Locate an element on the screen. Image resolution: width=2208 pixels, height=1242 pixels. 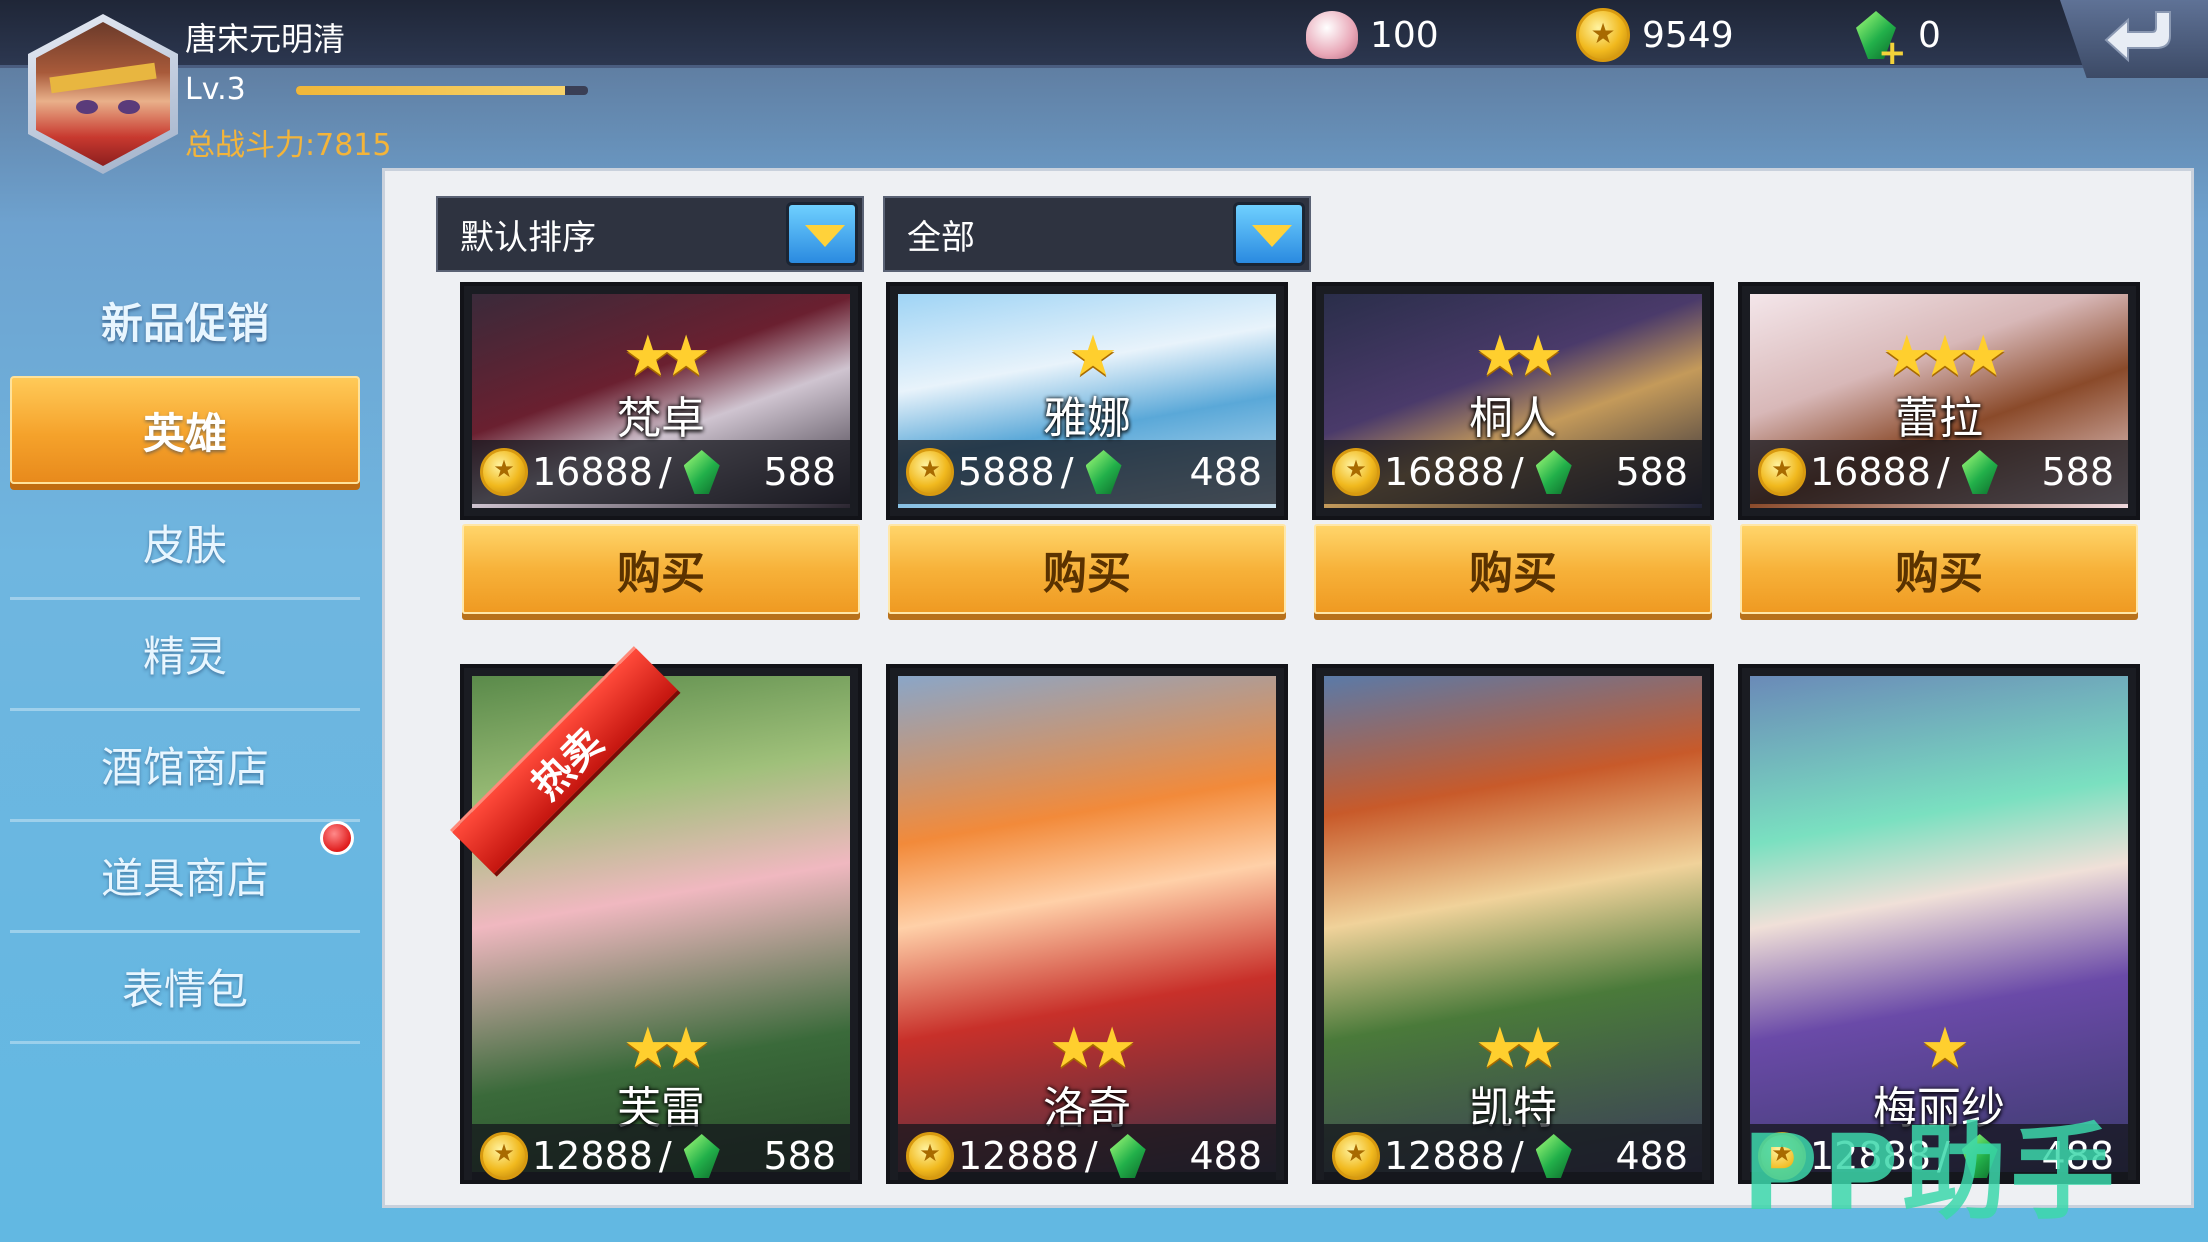
hero-card: ★★ 梵卓 16888 / 588 is located at coordinates (661, 401).